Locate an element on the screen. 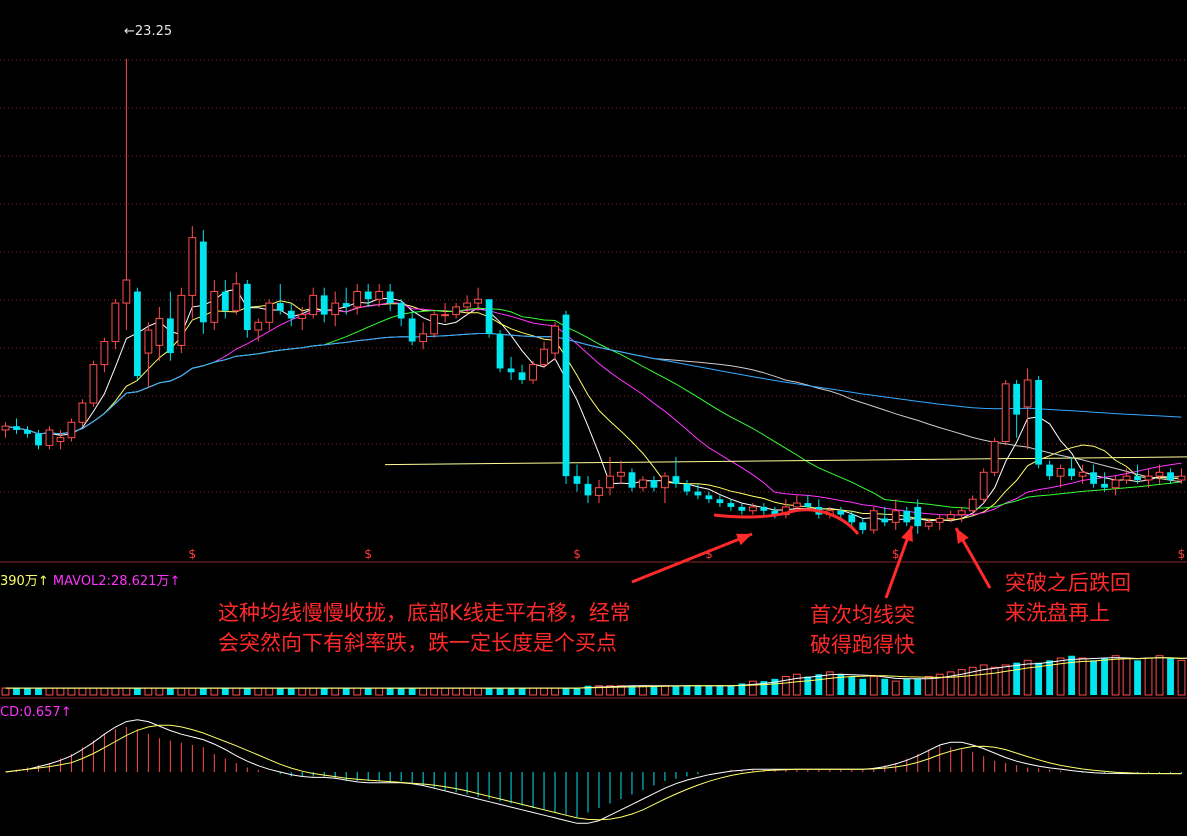 The height and width of the screenshot is (836, 1187). flat-bottom-curve is located at coordinates (786, 521).